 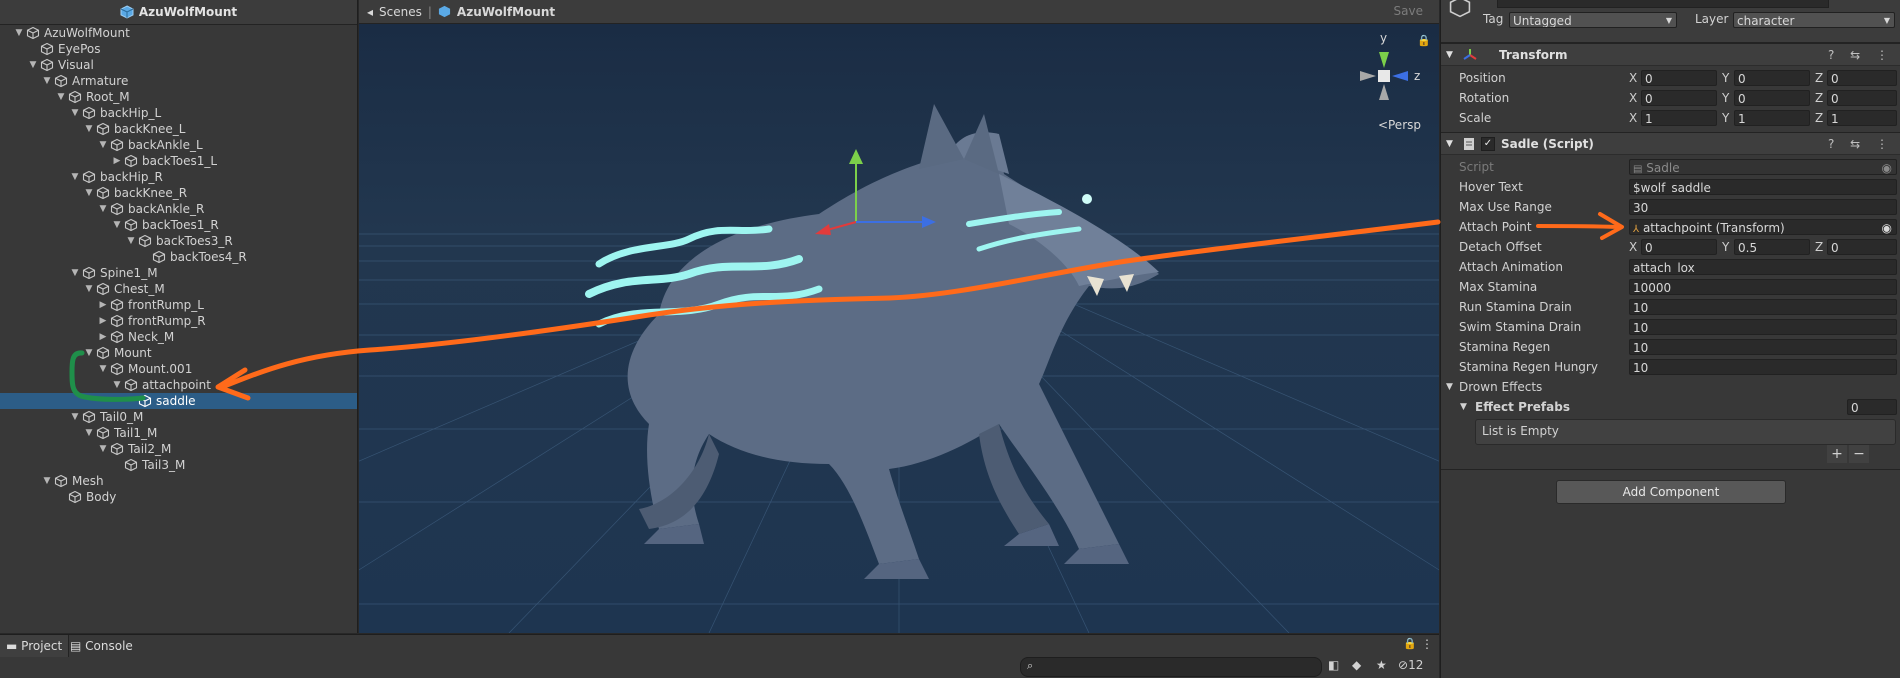 I want to click on panel-menu-icon: ⋮, so click(x=1427, y=644).